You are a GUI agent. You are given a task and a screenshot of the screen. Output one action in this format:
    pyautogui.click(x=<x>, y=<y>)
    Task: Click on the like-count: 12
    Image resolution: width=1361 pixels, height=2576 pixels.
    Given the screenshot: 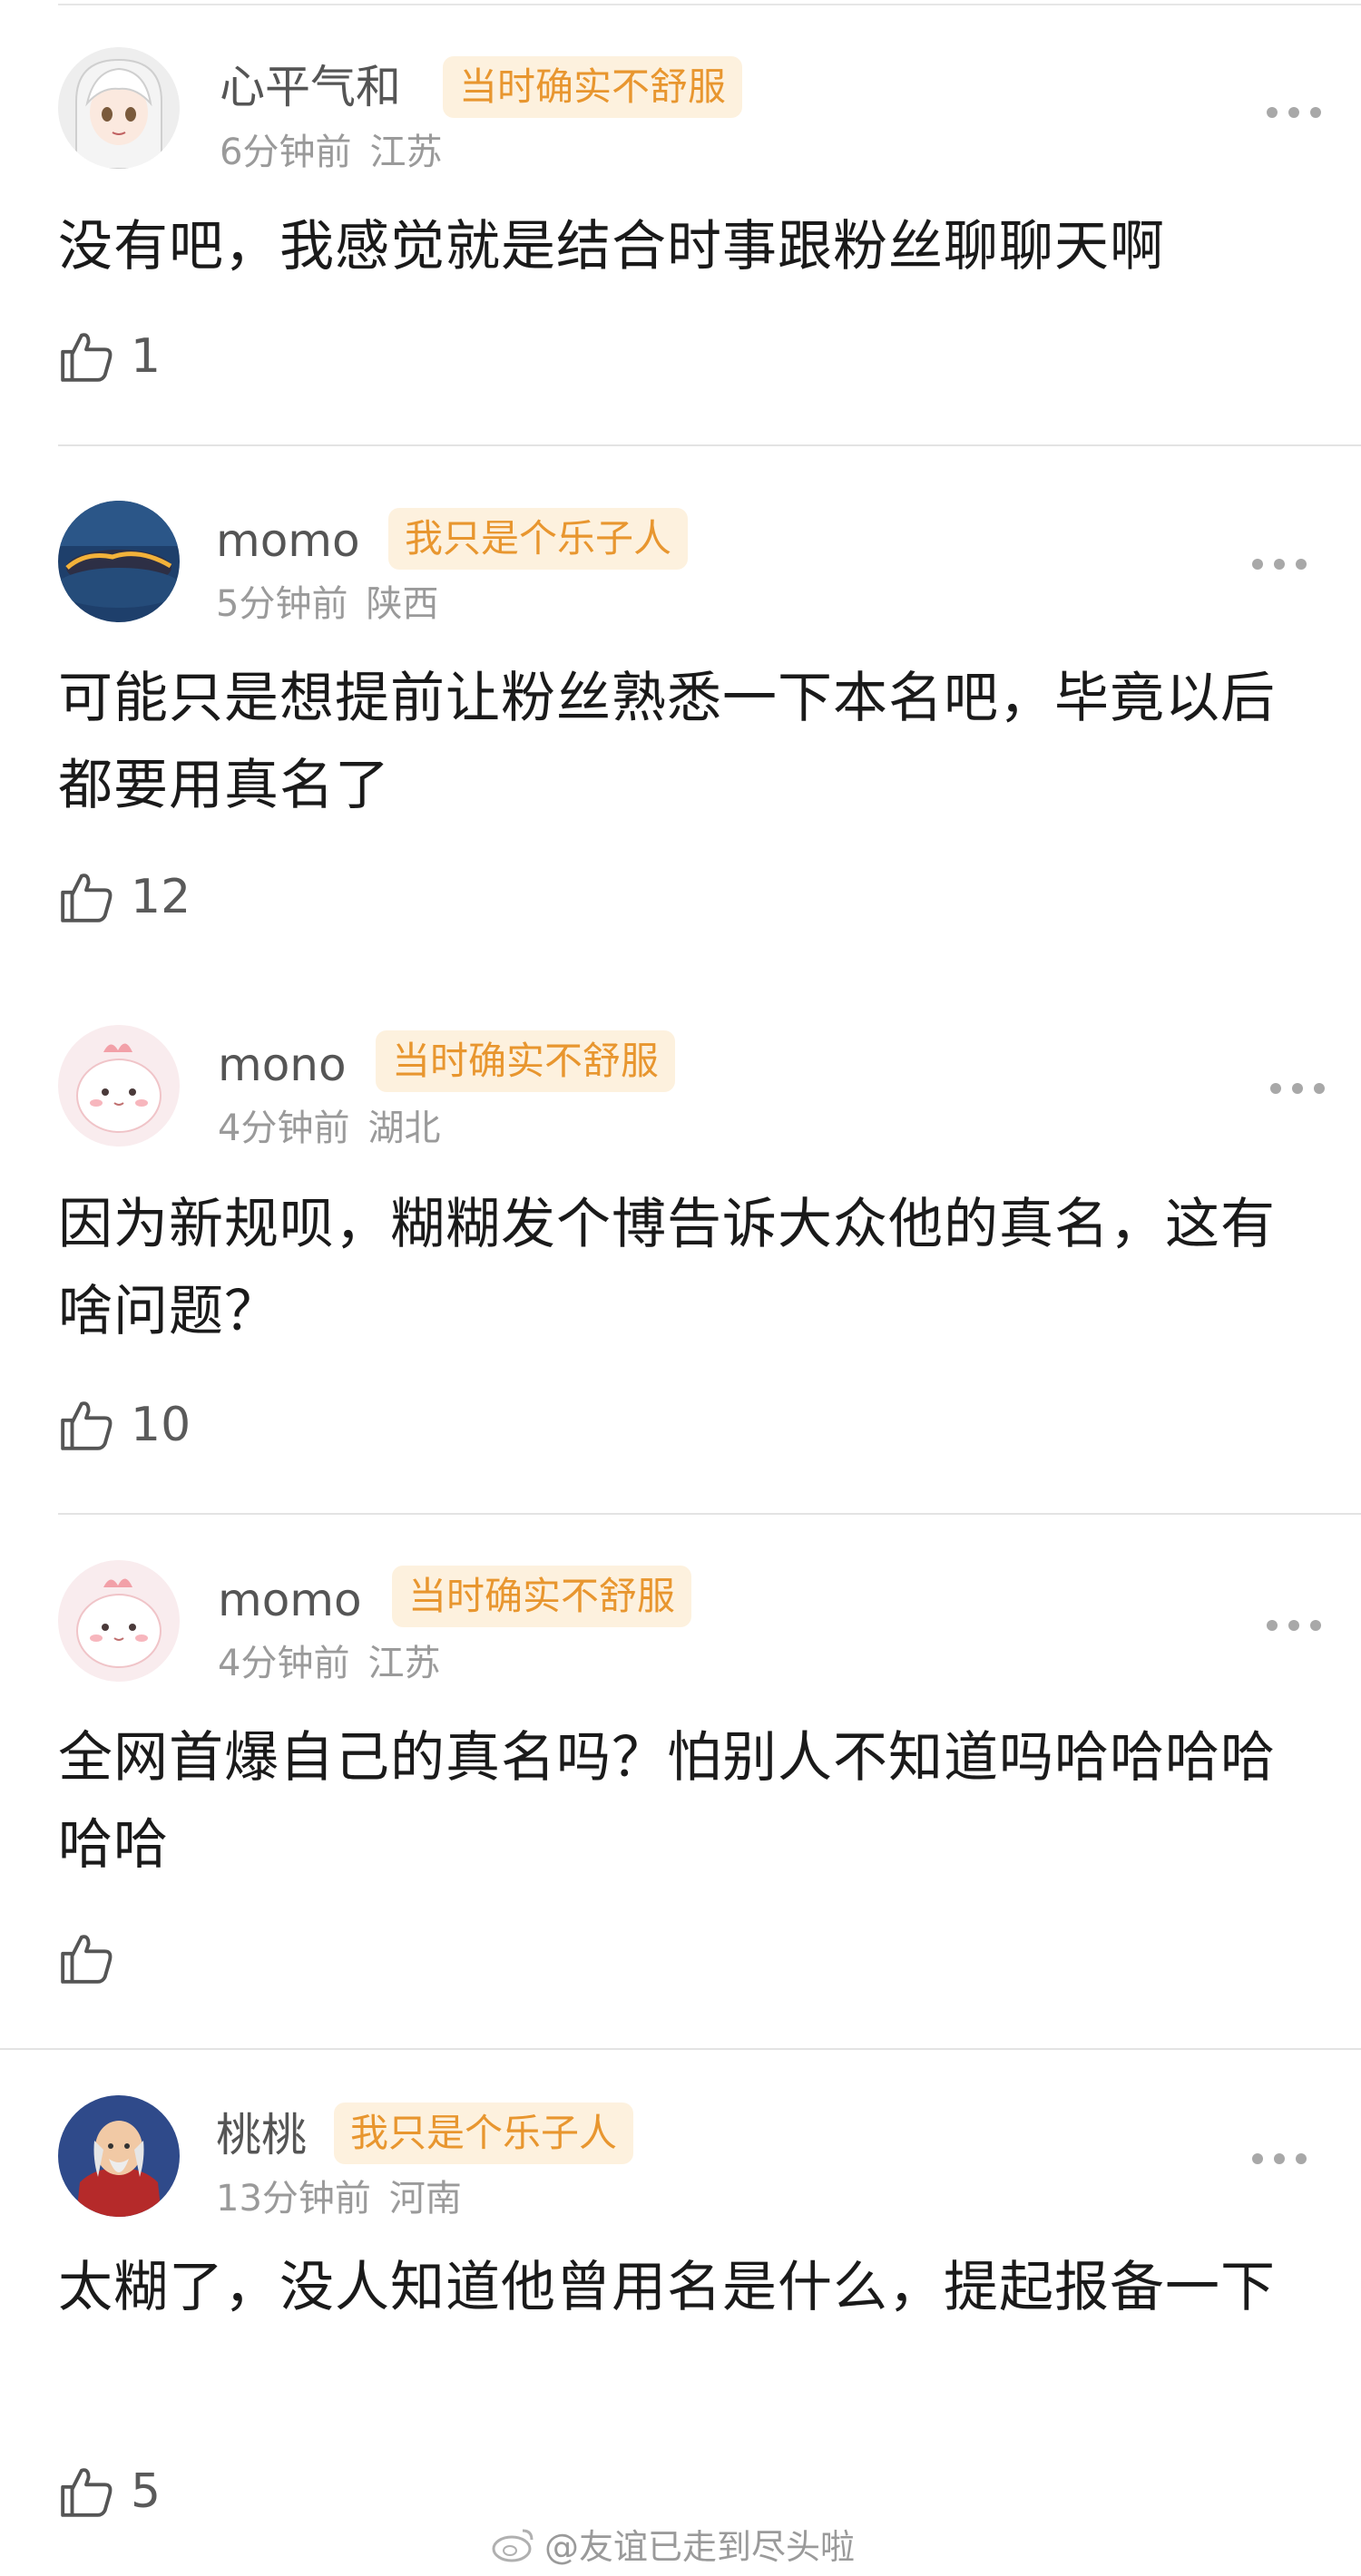 What is the action you would take?
    pyautogui.click(x=161, y=897)
    